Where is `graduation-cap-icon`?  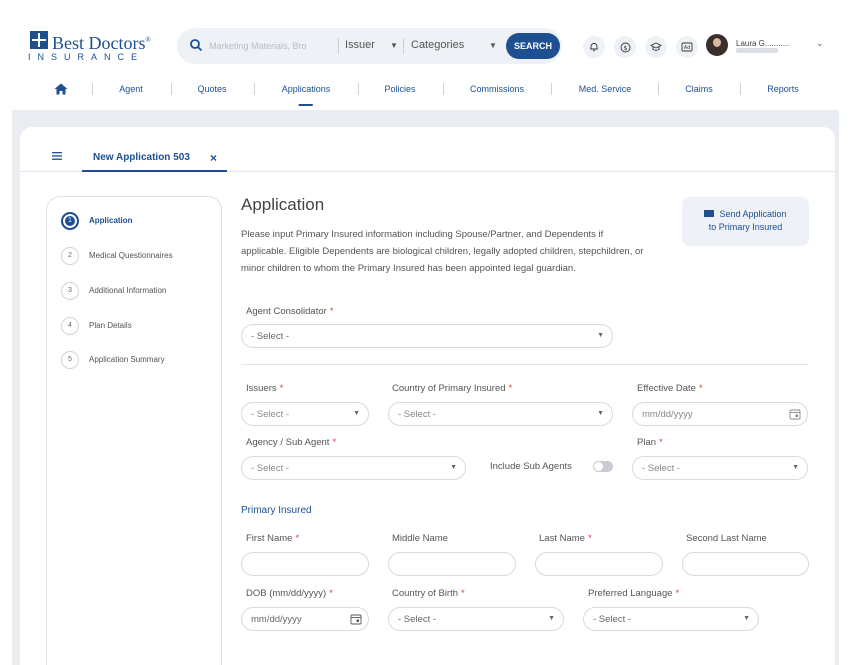 graduation-cap-icon is located at coordinates (656, 47).